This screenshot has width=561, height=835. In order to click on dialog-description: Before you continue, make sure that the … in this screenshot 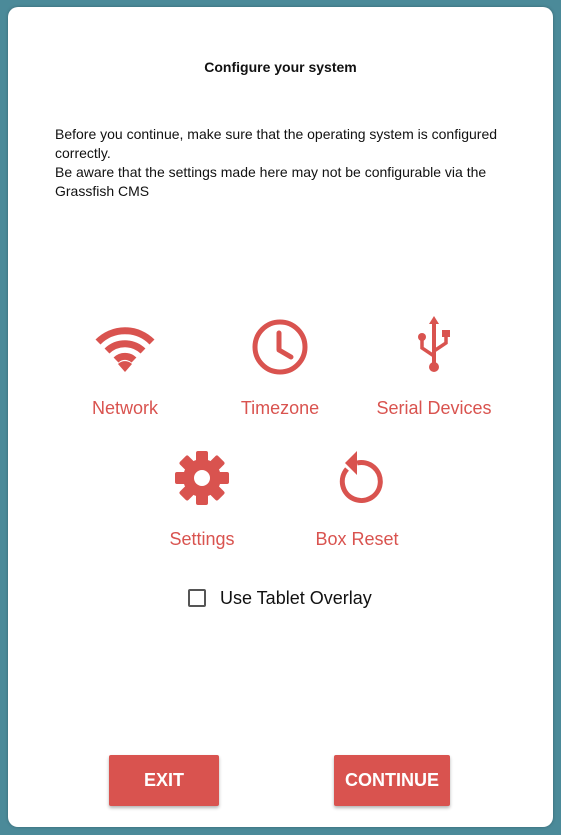, I will do `click(290, 163)`.